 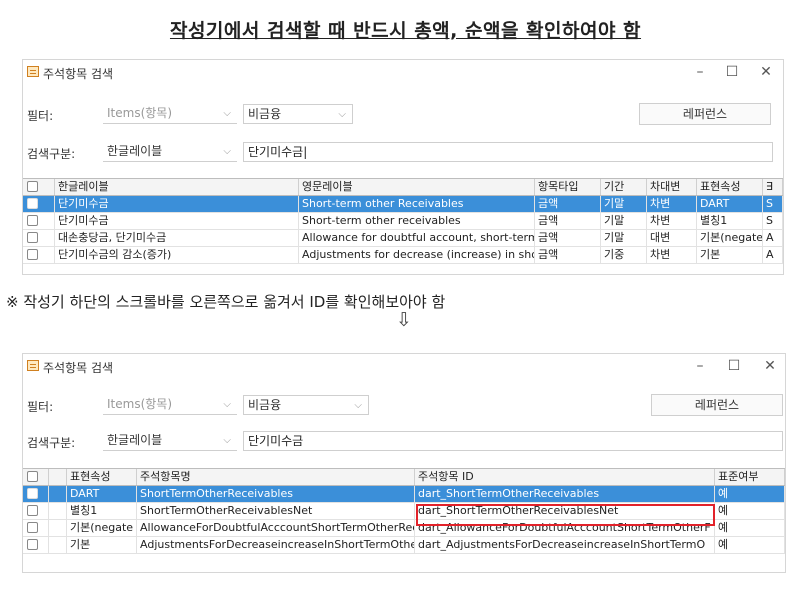 What do you see at coordinates (750, 477) in the screenshot?
I see `column-header: 표준여부` at bounding box center [750, 477].